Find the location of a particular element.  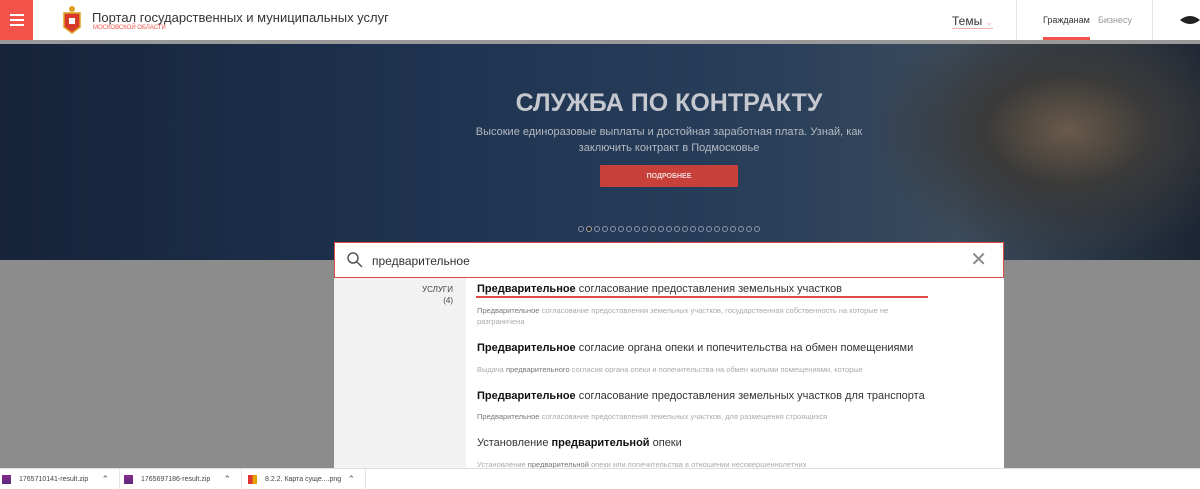

hamburger-icon is located at coordinates (16, 15).